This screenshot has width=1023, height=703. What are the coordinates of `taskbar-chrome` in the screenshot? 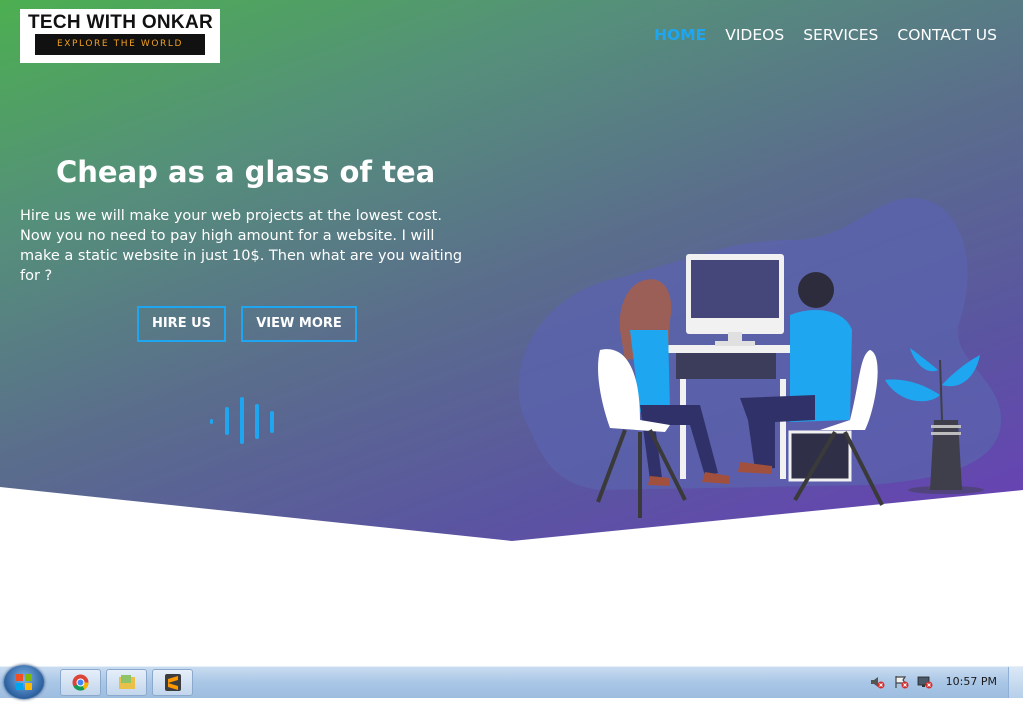 It's located at (80, 682).